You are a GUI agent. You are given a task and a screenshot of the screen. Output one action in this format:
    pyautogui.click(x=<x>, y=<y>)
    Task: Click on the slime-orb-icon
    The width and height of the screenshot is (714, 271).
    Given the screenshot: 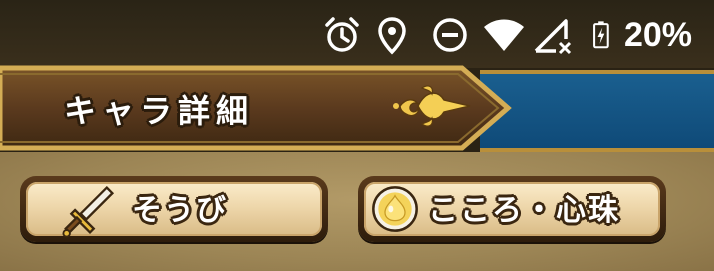 What is the action you would take?
    pyautogui.click(x=395, y=209)
    